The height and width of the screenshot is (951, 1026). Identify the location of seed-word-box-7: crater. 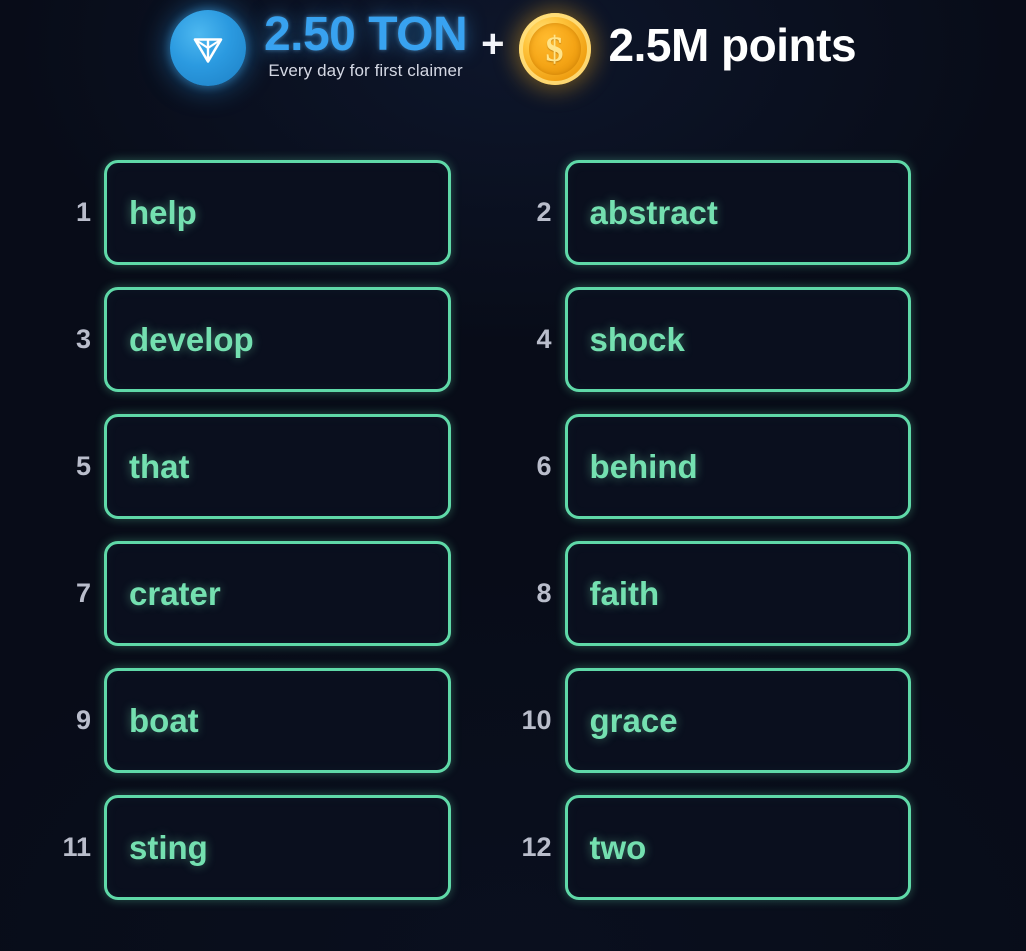
(277, 593).